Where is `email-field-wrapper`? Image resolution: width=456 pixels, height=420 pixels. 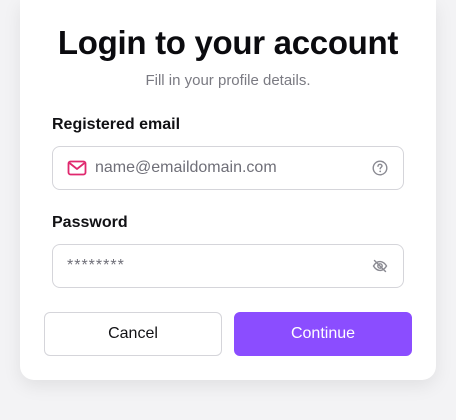
email-field-wrapper is located at coordinates (228, 168).